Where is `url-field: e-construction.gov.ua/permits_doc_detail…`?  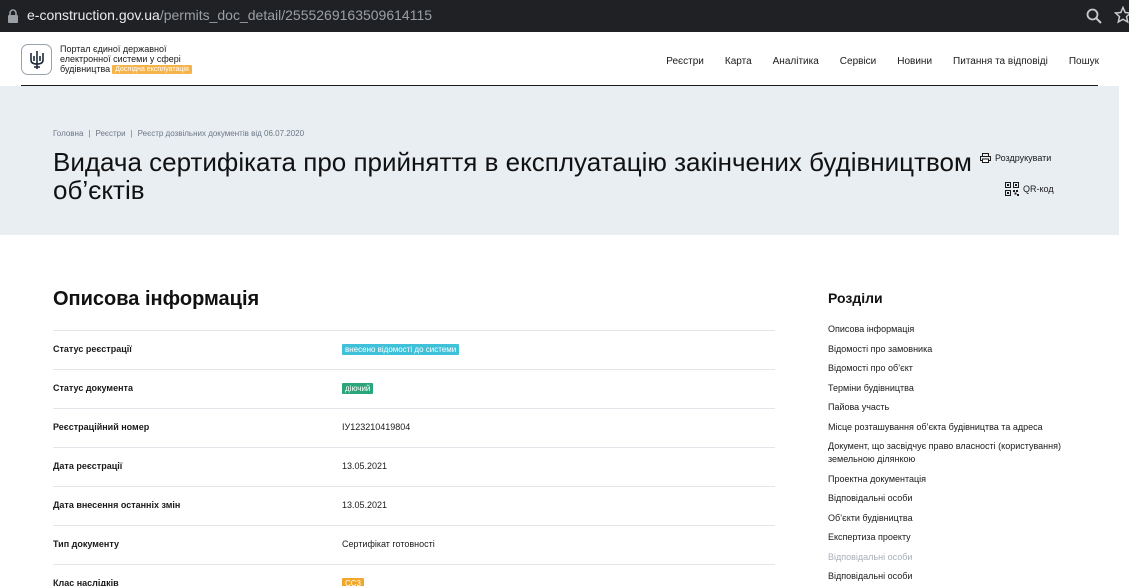
url-field: e-construction.gov.ua/permits_doc_detail… is located at coordinates (229, 15).